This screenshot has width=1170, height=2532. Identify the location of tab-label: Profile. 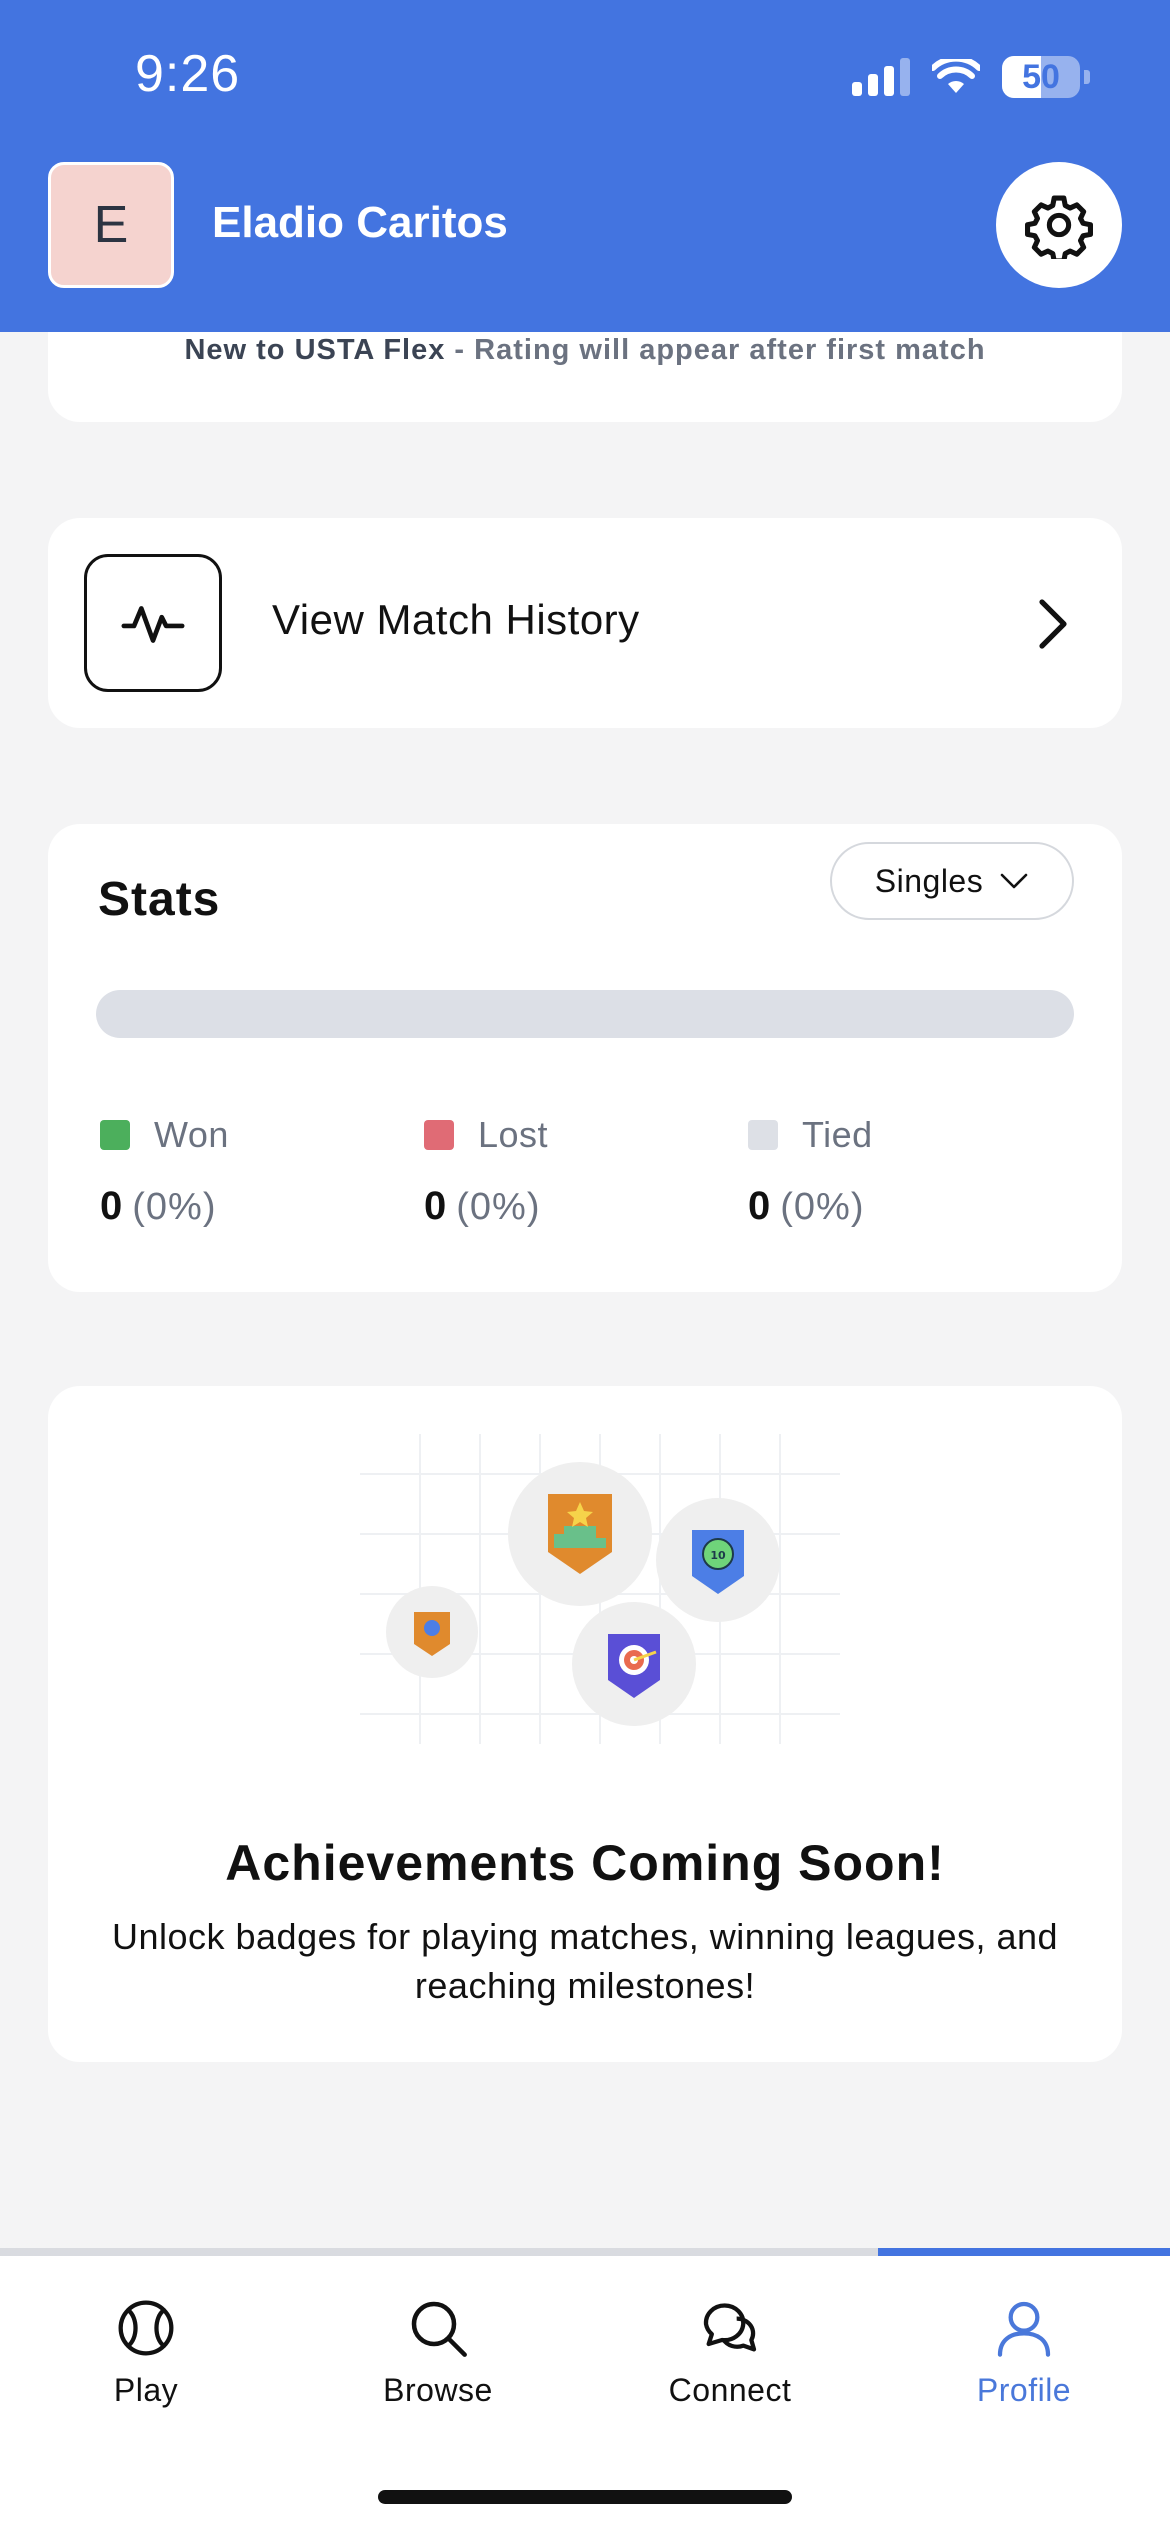
(1024, 2390).